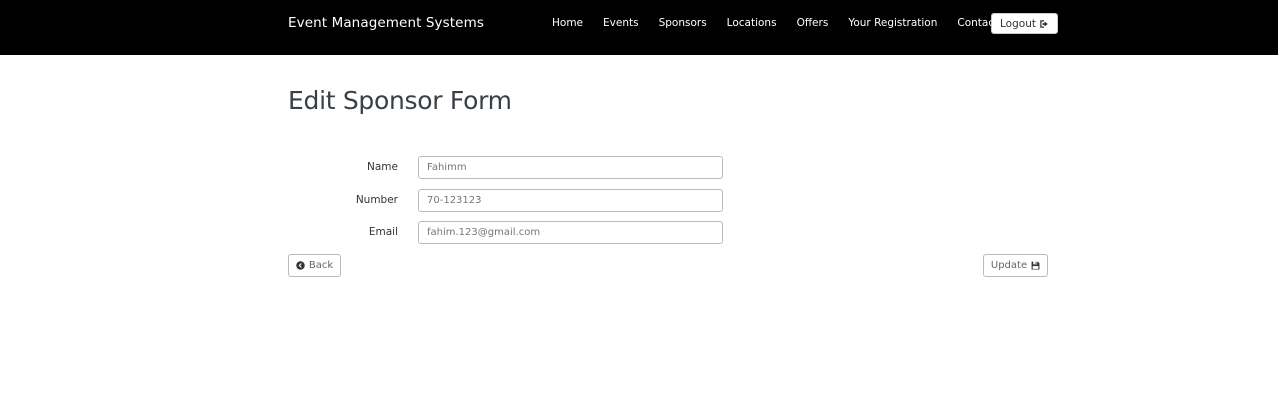 Image resolution: width=1278 pixels, height=414 pixels. I want to click on number-label: Number, so click(376, 200).